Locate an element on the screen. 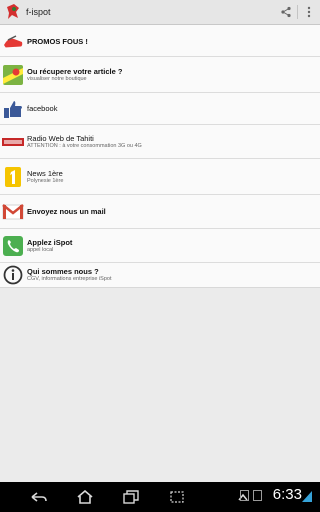 This screenshot has width=320, height=512. list-item-subtitle: appel local is located at coordinates (40, 249).